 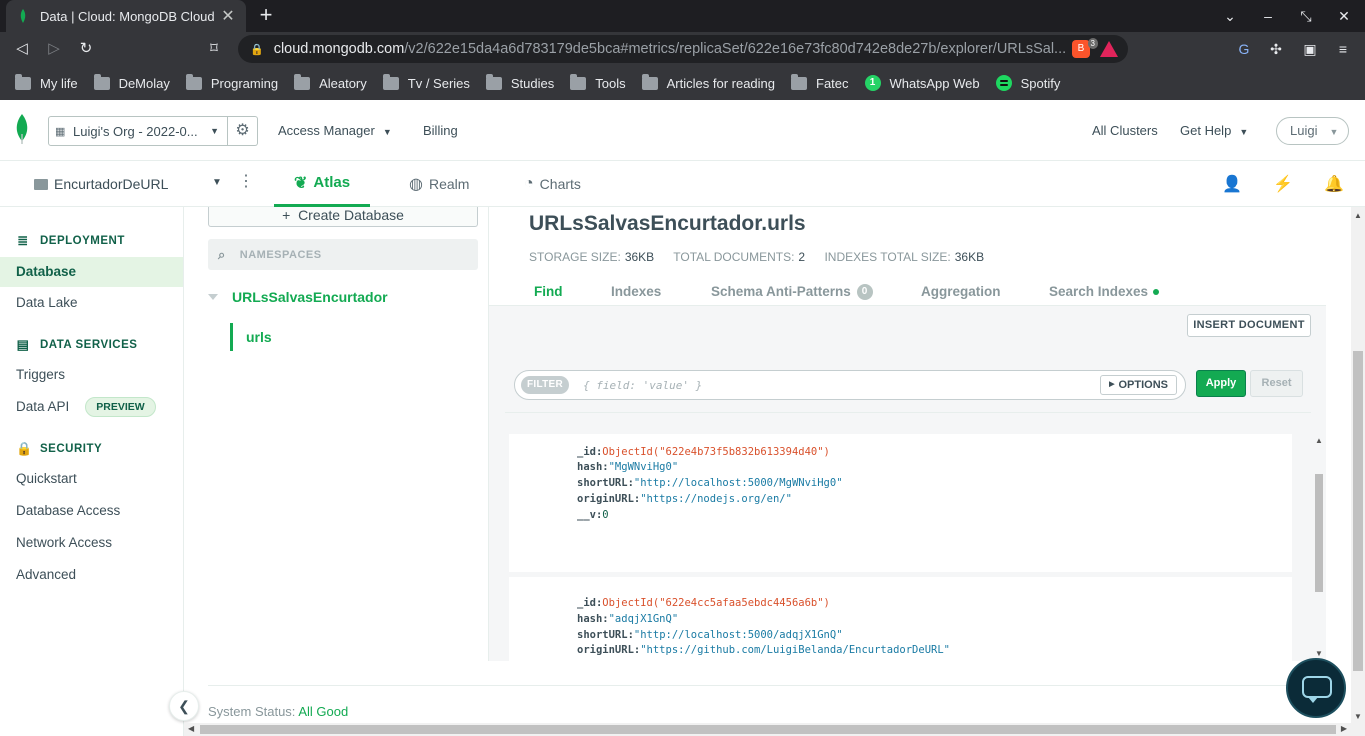 What do you see at coordinates (231, 82) in the screenshot?
I see `bookmark-folder: Programing` at bounding box center [231, 82].